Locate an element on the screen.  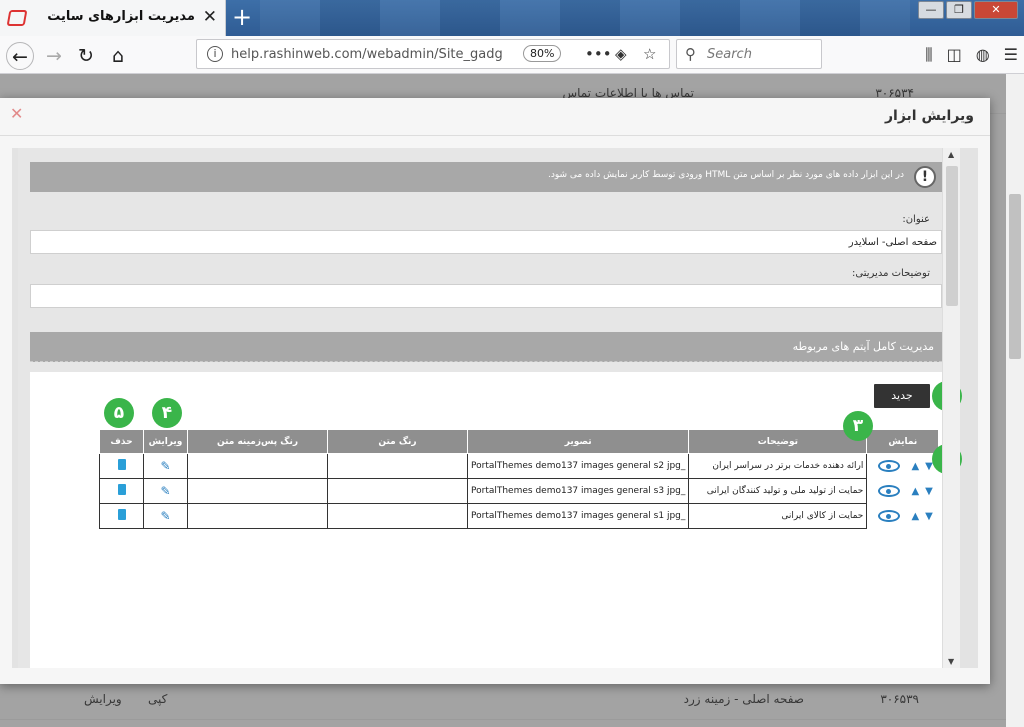
toolbar-icons: ⫼ ◫ ◍ ☰ is located at coordinates (971, 55).